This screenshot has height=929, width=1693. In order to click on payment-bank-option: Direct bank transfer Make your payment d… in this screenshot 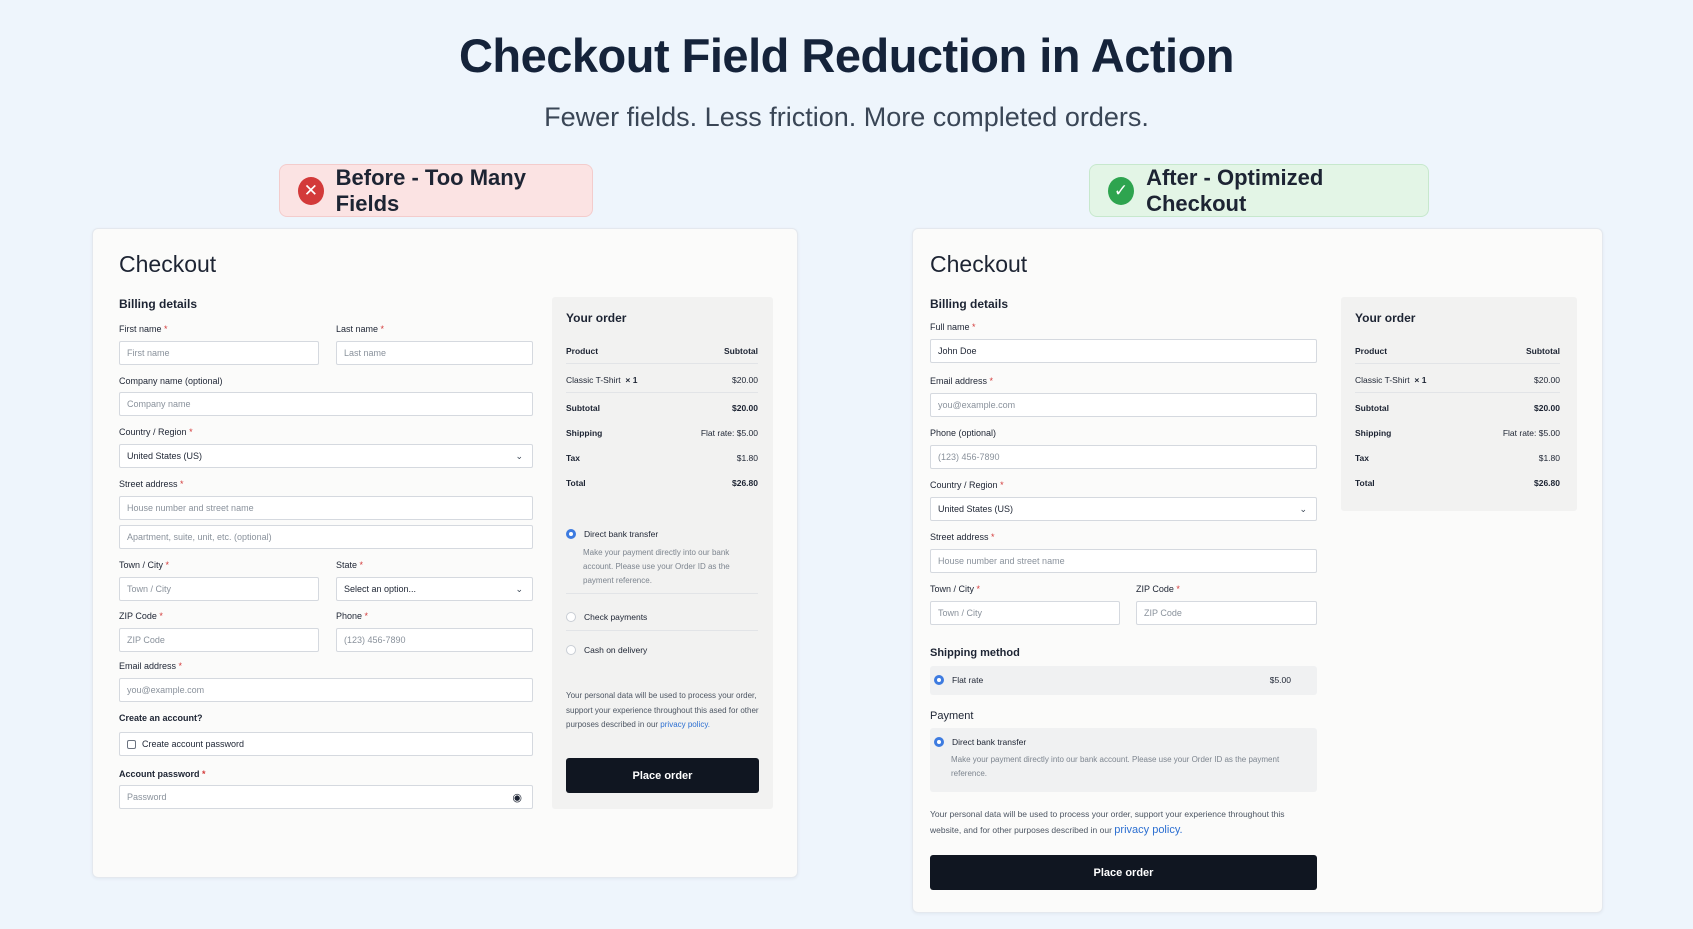, I will do `click(1123, 760)`.